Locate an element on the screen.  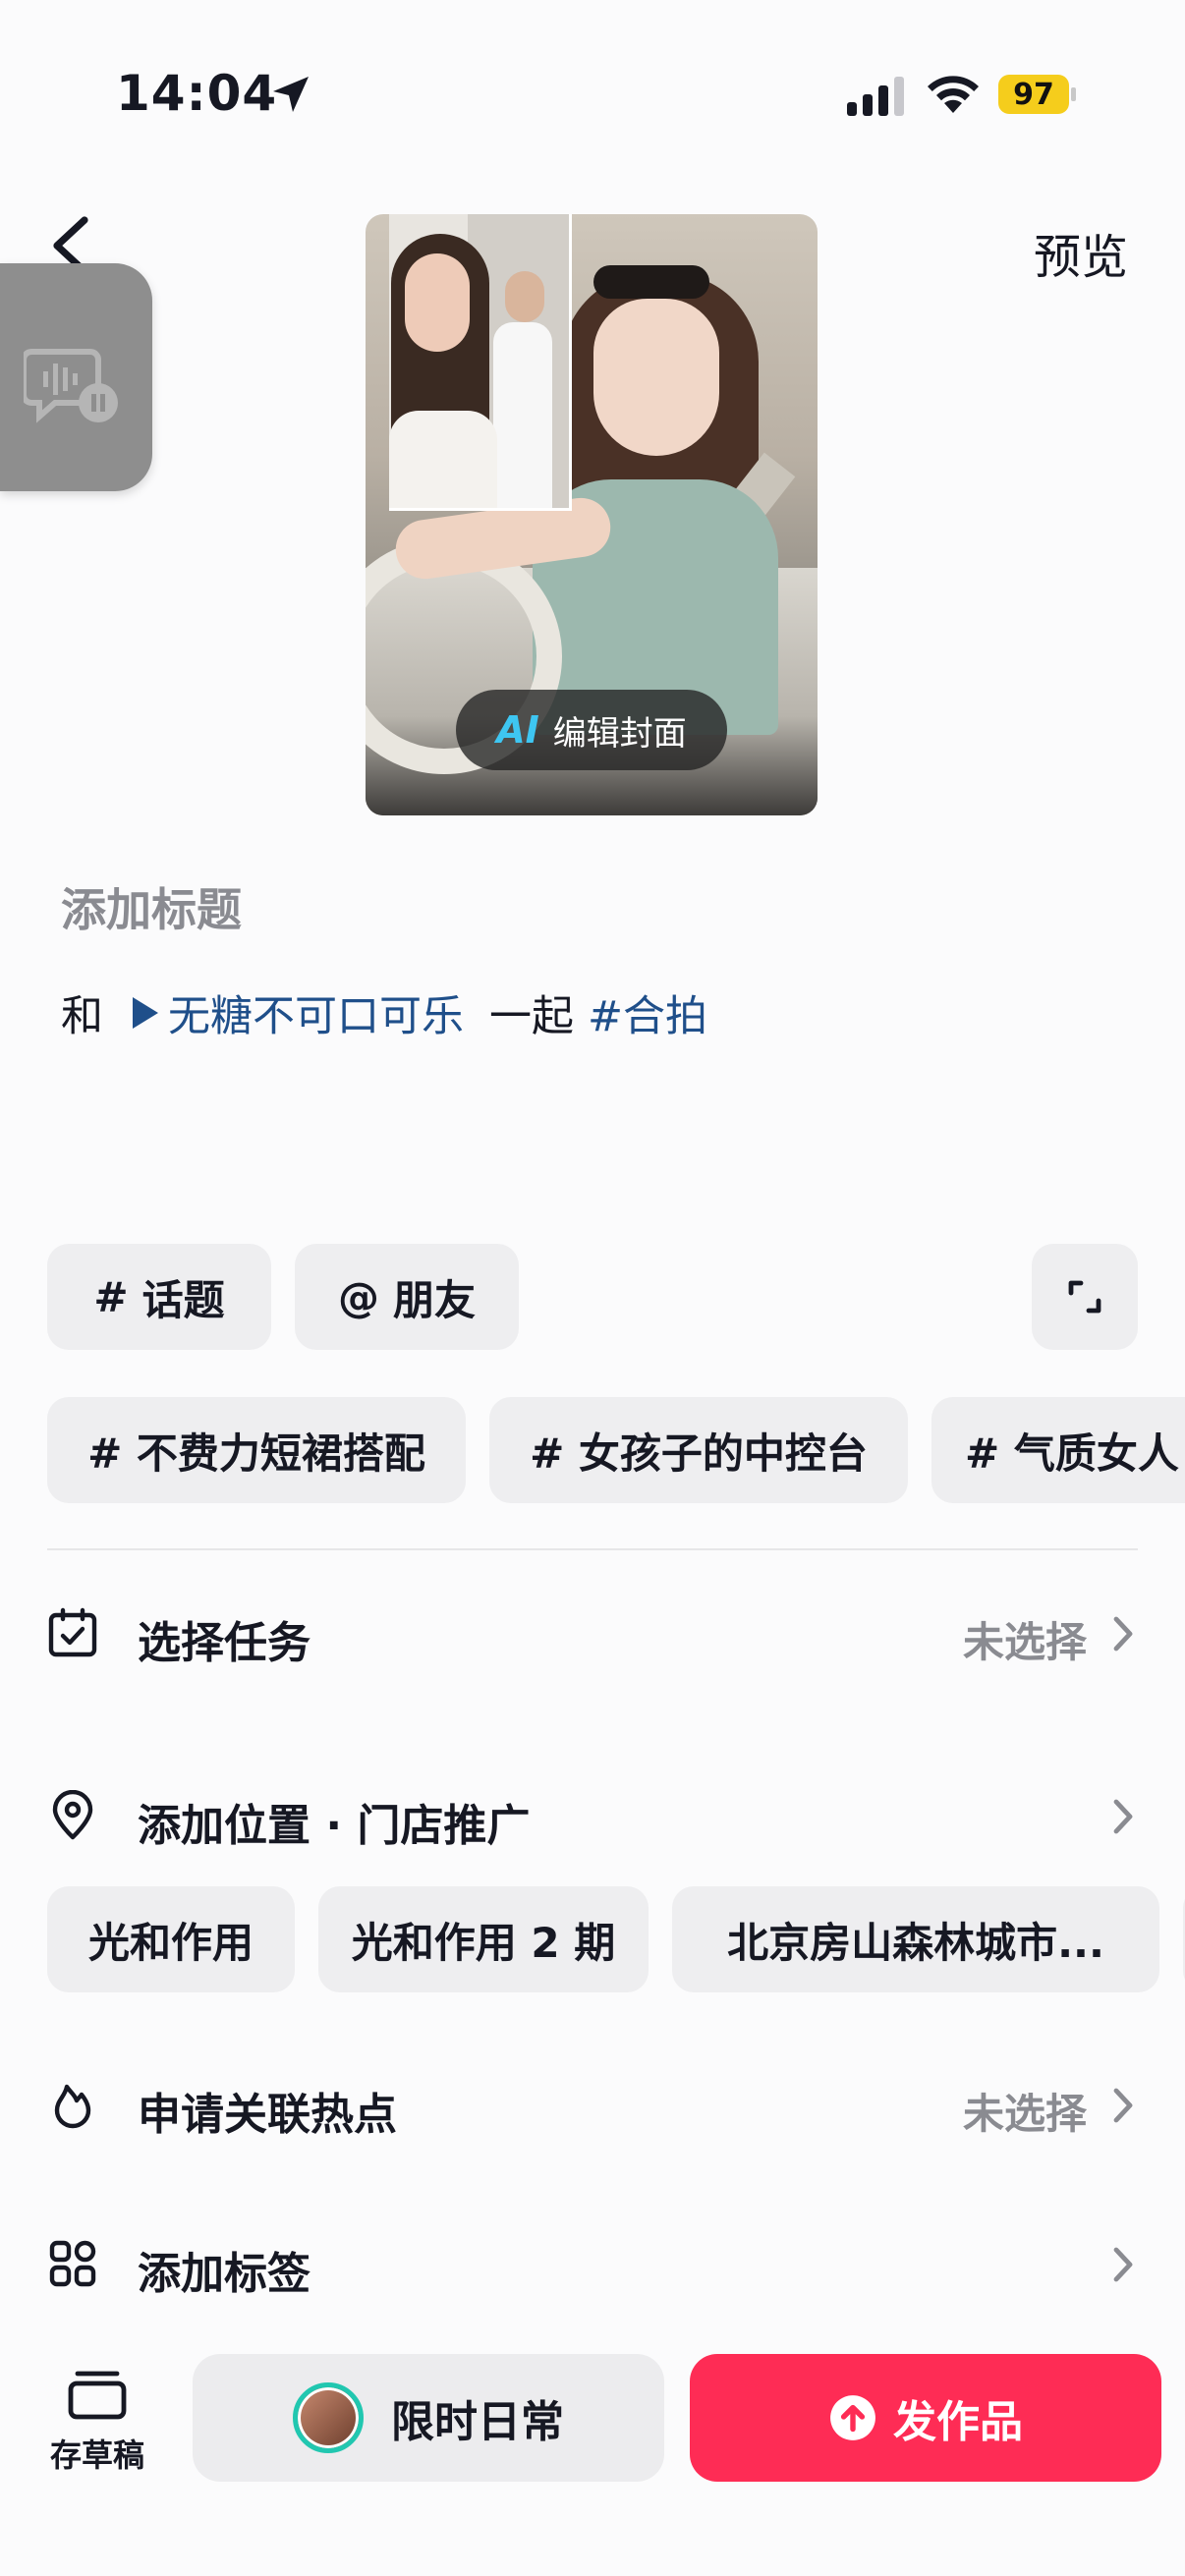
limited-daily-button: 限时日常 is located at coordinates (429, 2418).